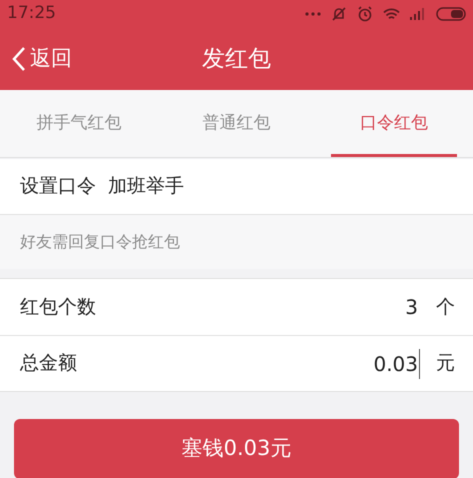  What do you see at coordinates (412, 307) in the screenshot?
I see `input-field: 3` at bounding box center [412, 307].